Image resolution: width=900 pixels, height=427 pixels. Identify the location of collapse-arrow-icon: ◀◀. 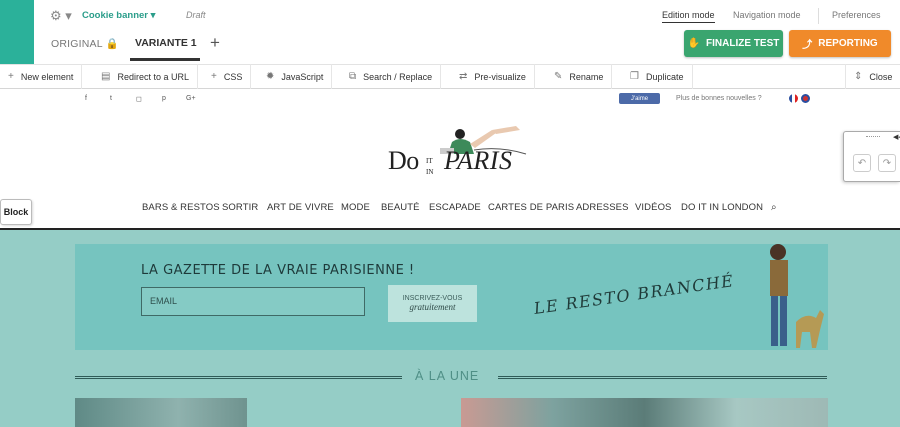
(896, 137).